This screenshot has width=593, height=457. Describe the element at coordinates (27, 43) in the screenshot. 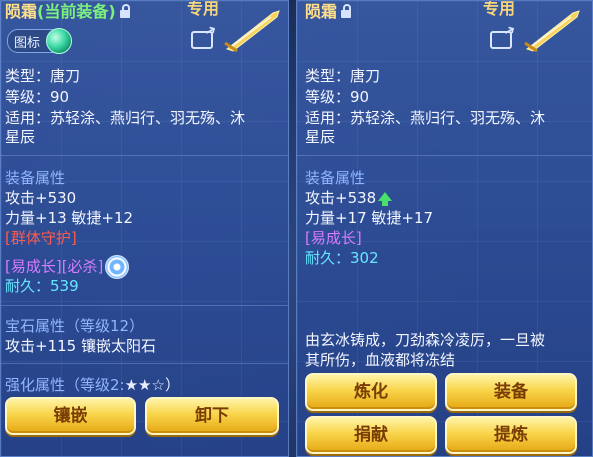

I see `icon-toggle-label: 图标` at that location.